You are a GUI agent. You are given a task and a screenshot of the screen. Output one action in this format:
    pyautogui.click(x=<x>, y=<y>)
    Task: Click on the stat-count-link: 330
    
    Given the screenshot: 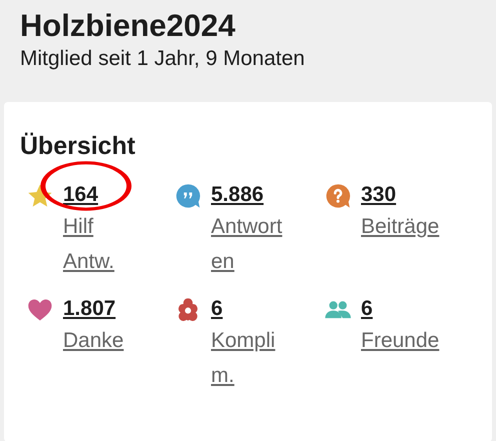 What is the action you would take?
    pyautogui.click(x=378, y=195)
    